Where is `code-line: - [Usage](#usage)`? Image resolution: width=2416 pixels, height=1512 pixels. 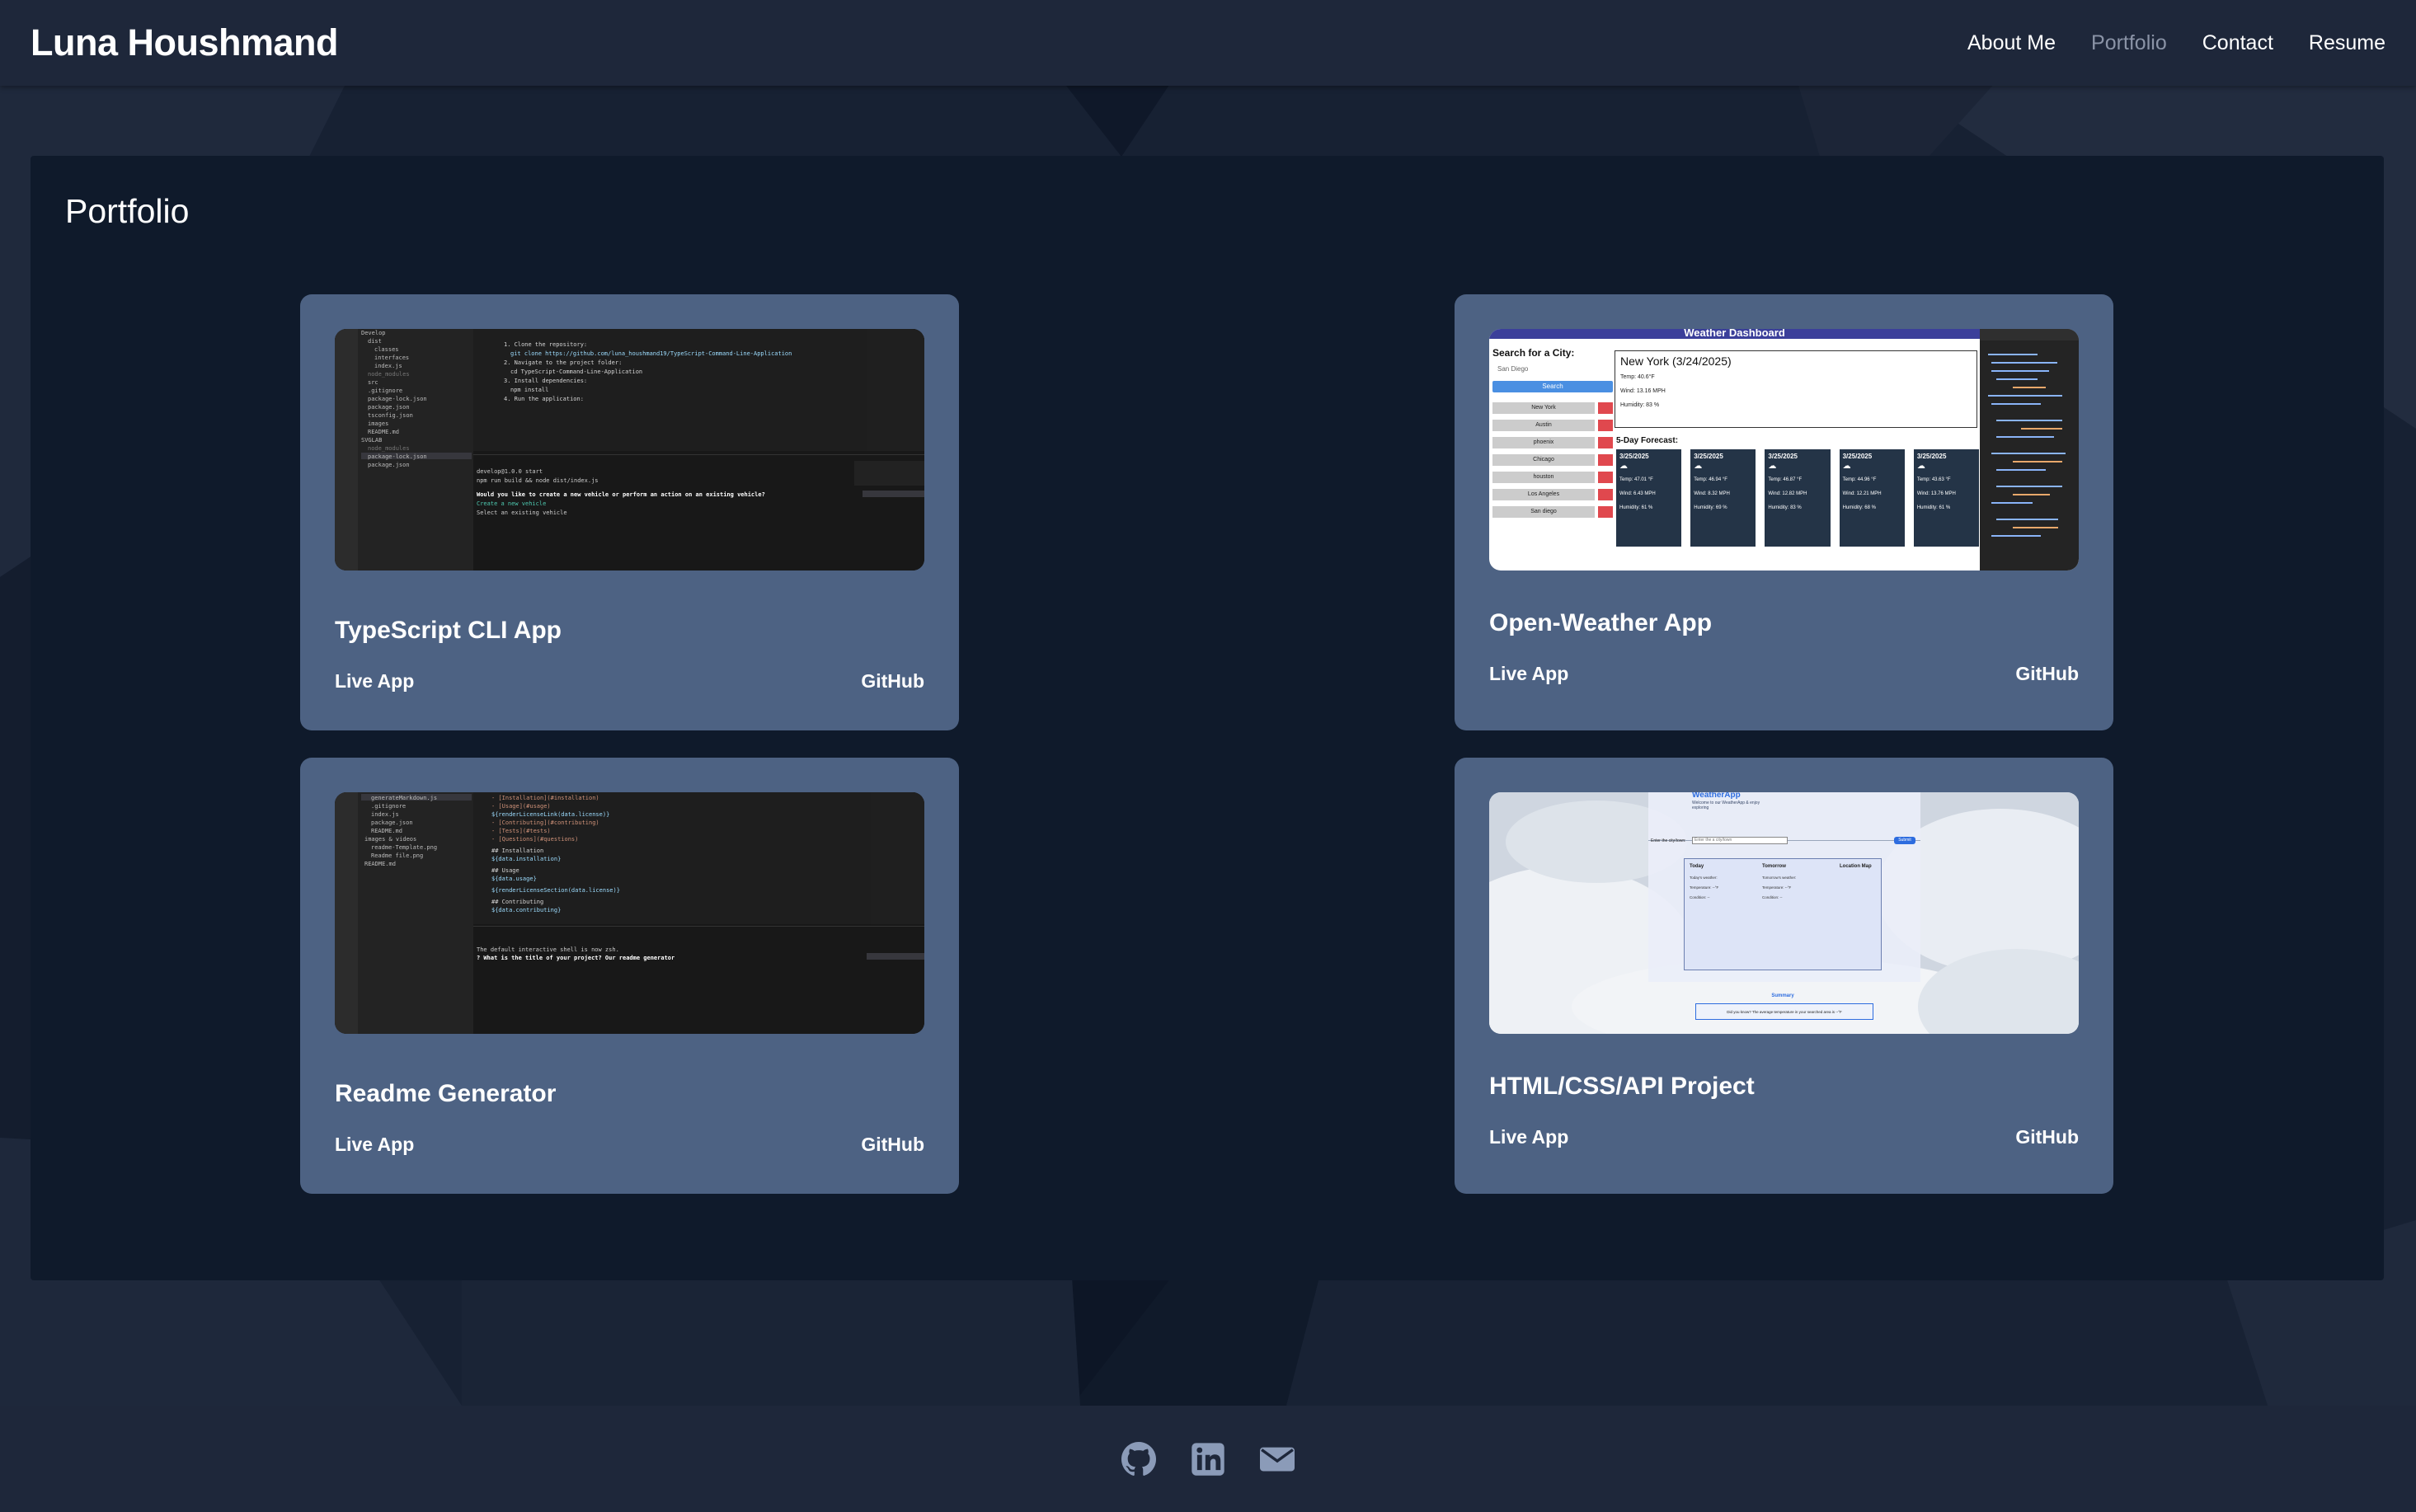 code-line: - [Usage](#usage) is located at coordinates (521, 807).